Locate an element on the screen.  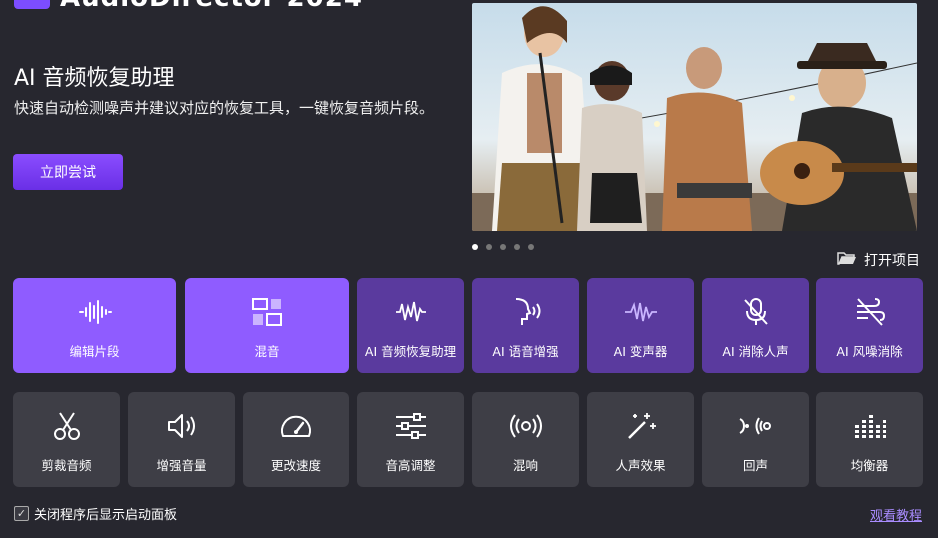
voice-changer-icon is located at coordinates (641, 312).